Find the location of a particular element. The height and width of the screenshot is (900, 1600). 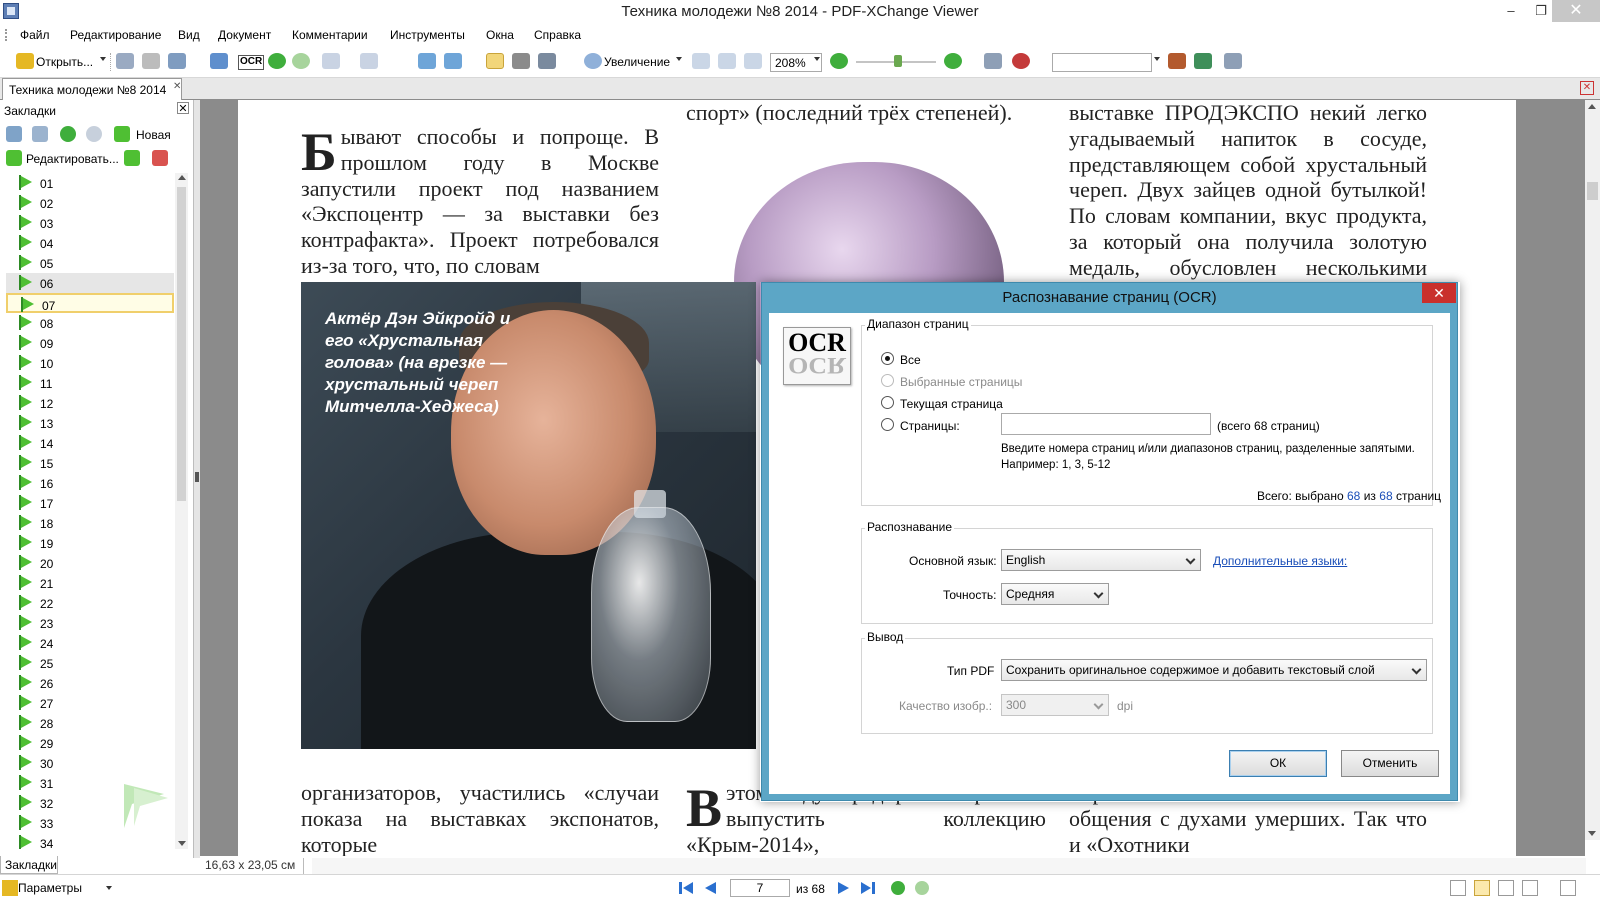

options-icon is located at coordinates (10, 888).